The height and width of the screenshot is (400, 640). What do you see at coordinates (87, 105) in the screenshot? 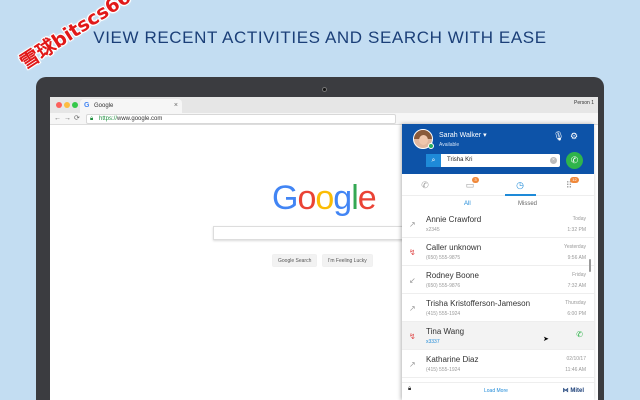
I see `google-favicon-icon: G` at bounding box center [87, 105].